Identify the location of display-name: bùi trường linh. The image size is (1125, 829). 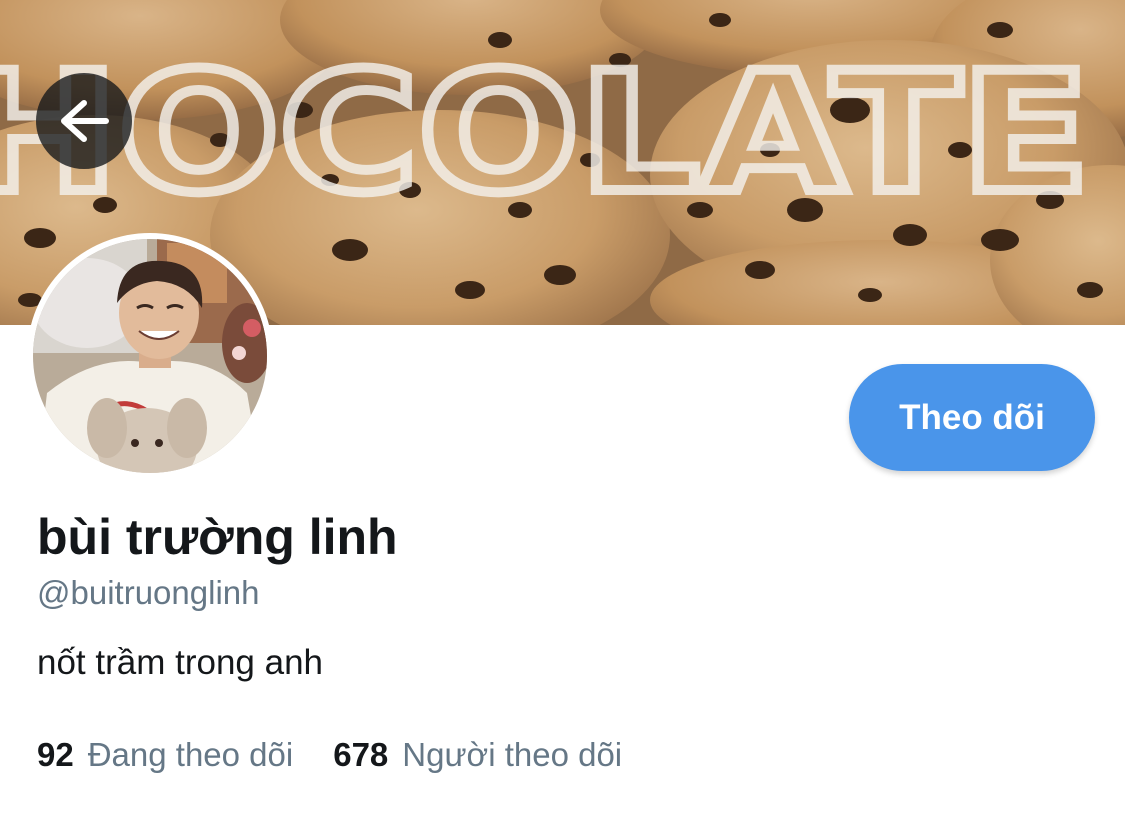
(217, 537).